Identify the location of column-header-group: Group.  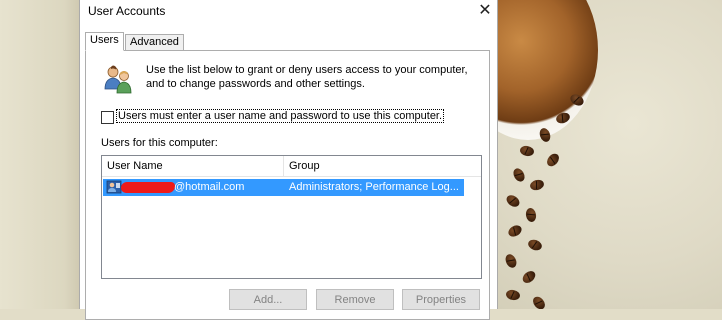
(374, 166).